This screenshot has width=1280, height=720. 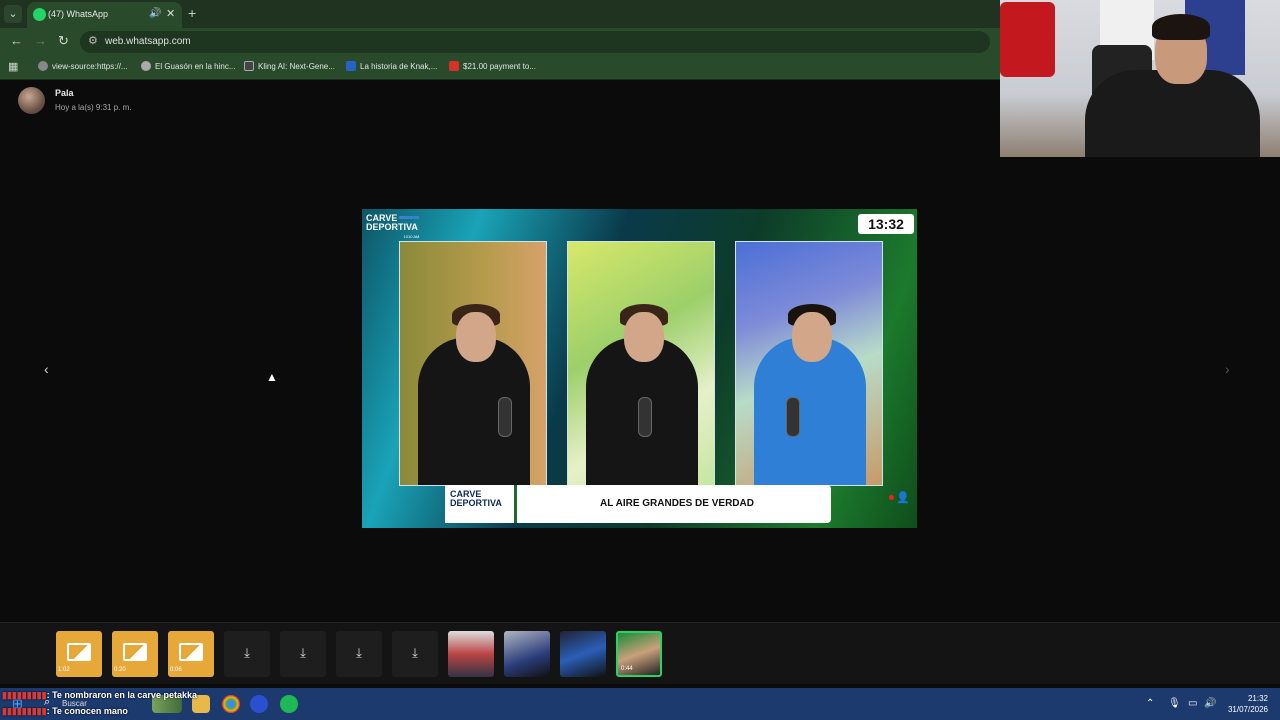 I want to click on network-icon: ▭, so click(x=1192, y=703).